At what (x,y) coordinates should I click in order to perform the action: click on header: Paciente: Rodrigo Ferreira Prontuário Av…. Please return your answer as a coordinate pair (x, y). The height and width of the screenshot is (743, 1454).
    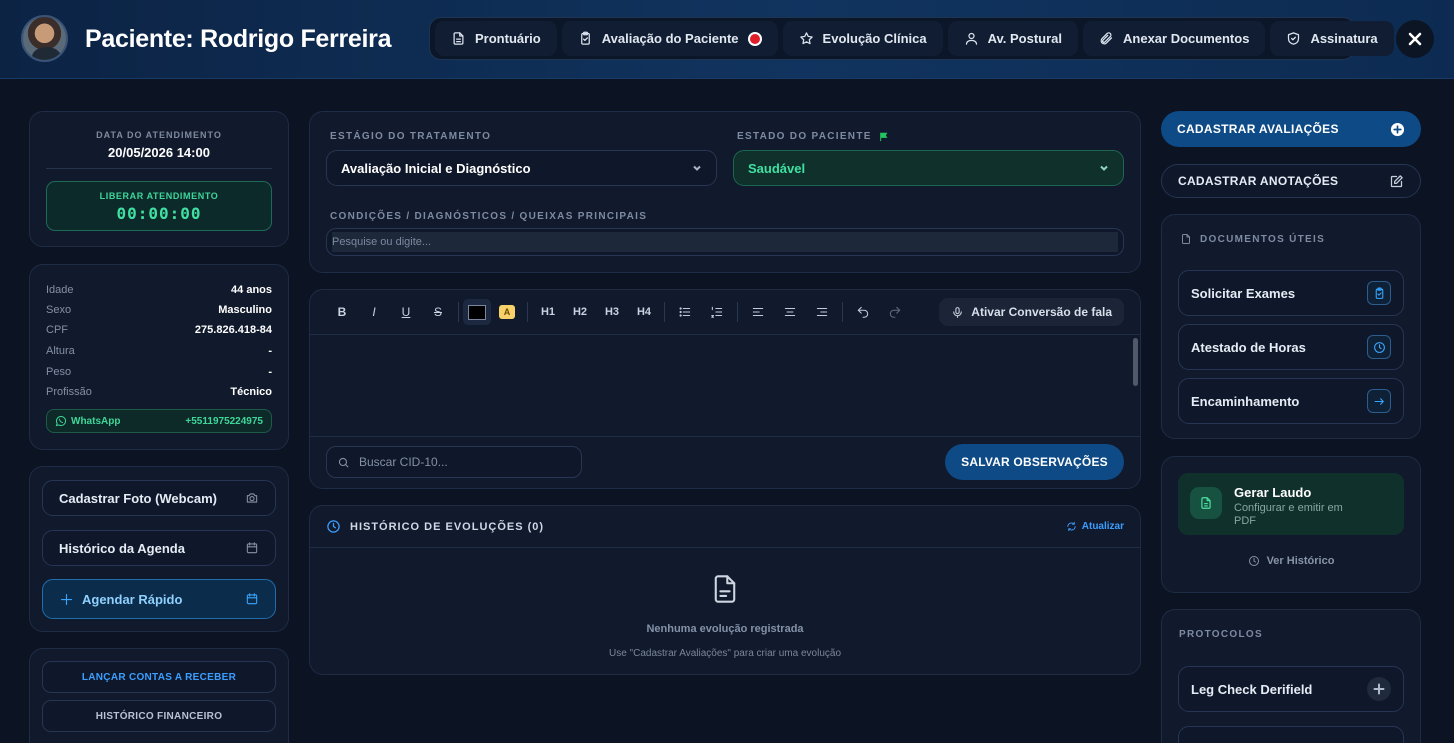
    Looking at the image, I should click on (727, 39).